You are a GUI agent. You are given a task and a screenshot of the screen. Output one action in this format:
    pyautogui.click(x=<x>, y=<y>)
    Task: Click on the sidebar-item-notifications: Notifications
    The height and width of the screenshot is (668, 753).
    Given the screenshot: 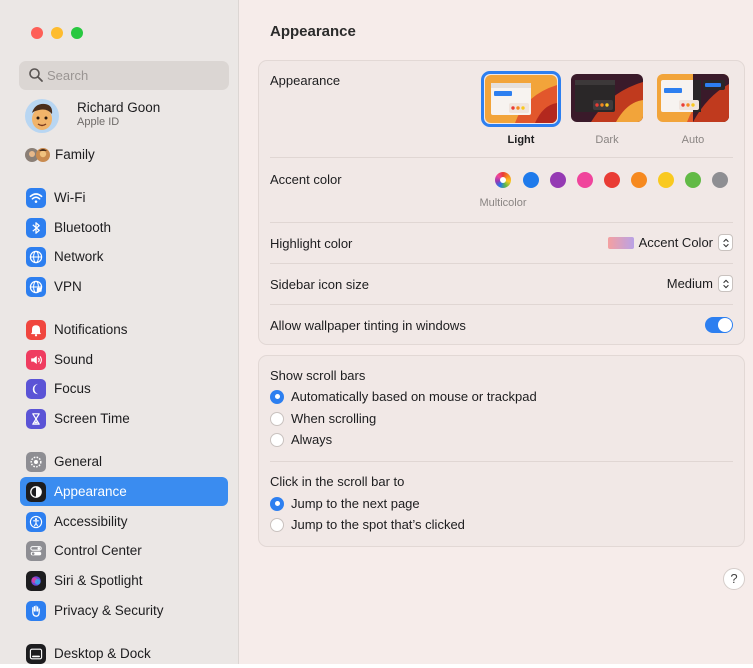 What is the action you would take?
    pyautogui.click(x=124, y=329)
    